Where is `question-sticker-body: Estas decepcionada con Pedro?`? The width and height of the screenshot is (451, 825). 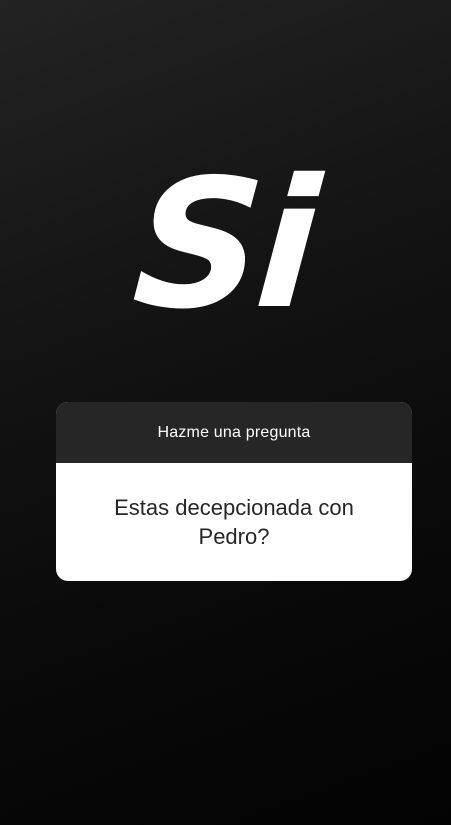
question-sticker-body: Estas decepcionada con Pedro? is located at coordinates (234, 522).